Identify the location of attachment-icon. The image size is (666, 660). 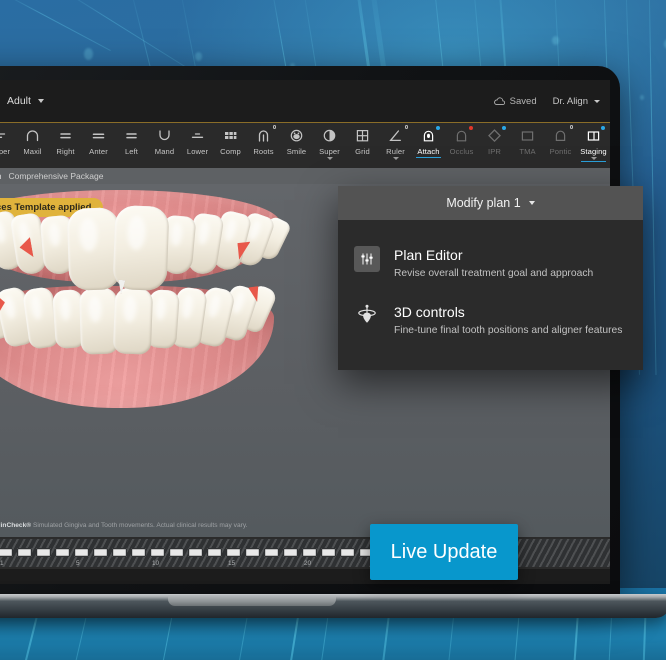
(430, 135).